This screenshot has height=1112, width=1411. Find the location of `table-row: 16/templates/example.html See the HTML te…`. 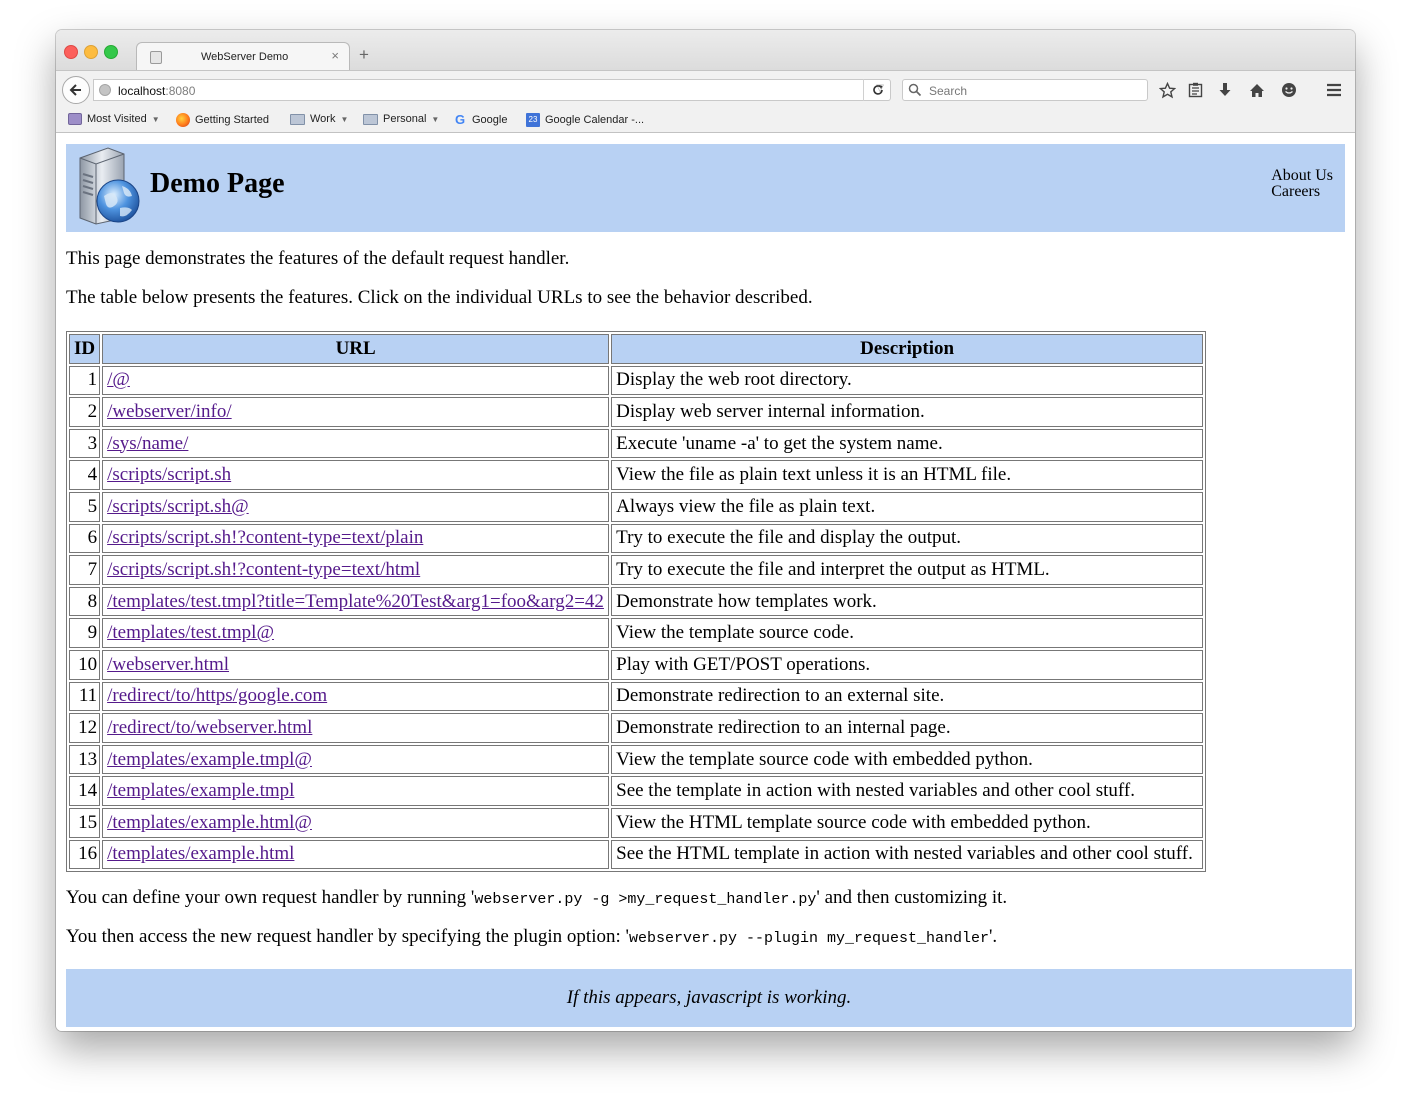

table-row: 16/templates/example.html See the HTML te… is located at coordinates (636, 854).